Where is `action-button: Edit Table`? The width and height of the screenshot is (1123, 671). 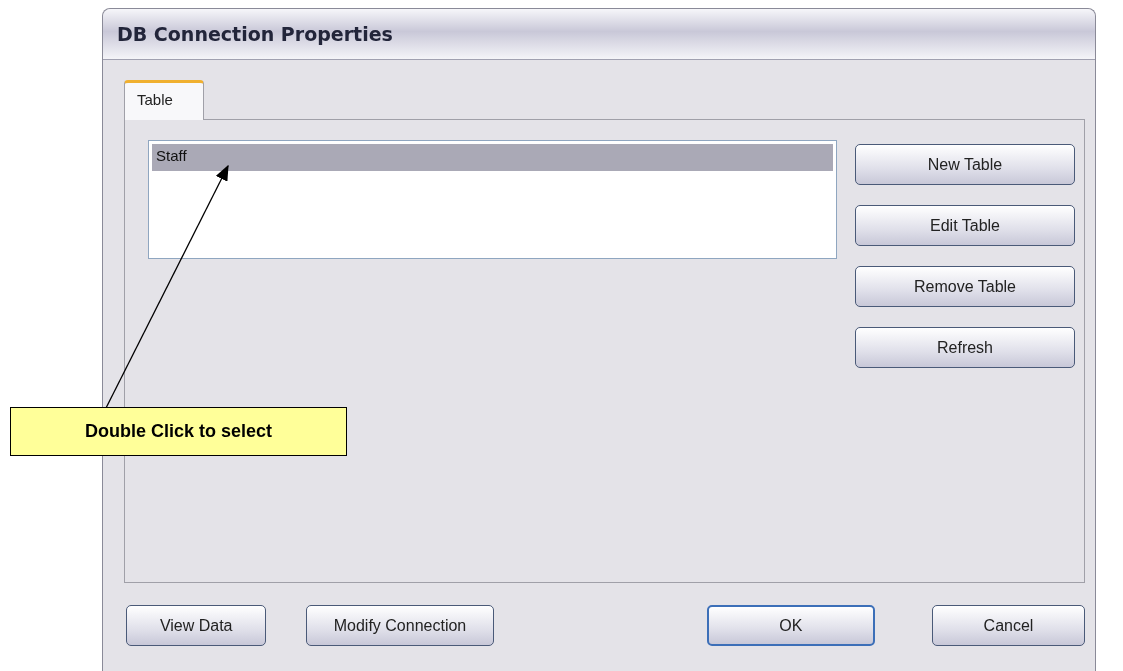
action-button: Edit Table is located at coordinates (965, 225).